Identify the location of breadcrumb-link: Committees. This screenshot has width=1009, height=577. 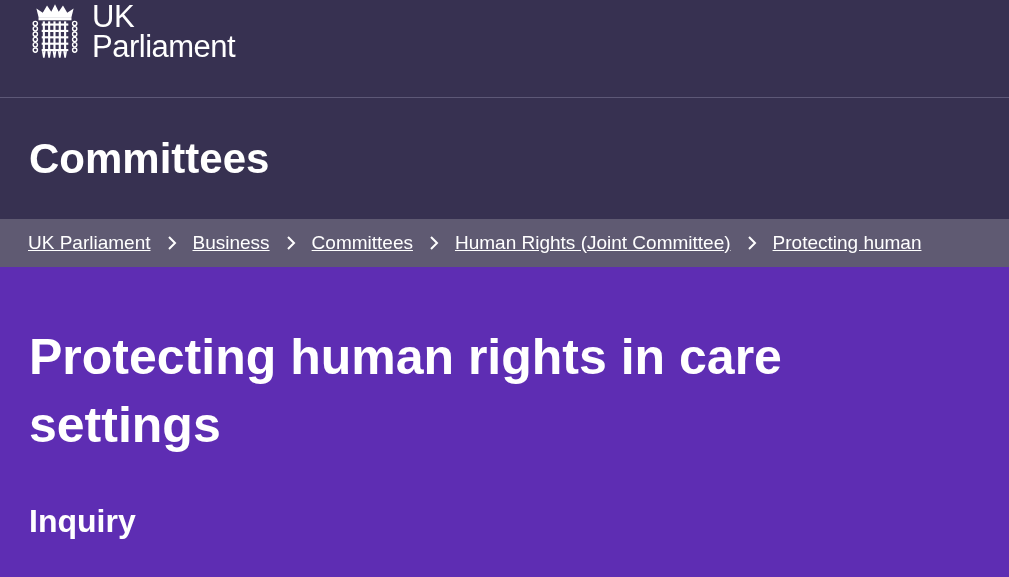
(362, 243).